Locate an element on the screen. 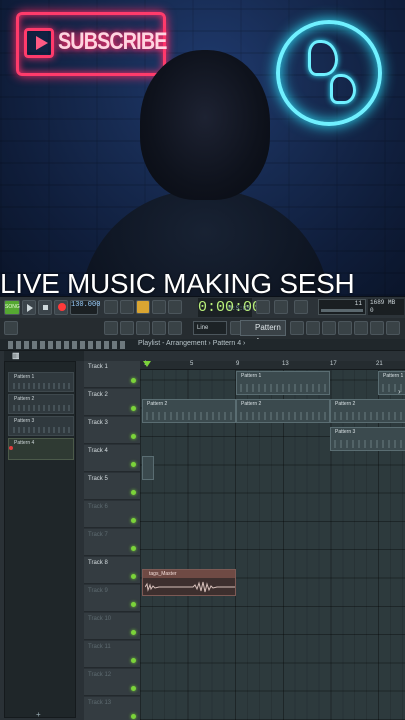  channel-rack-icon is located at coordinates (313, 328).